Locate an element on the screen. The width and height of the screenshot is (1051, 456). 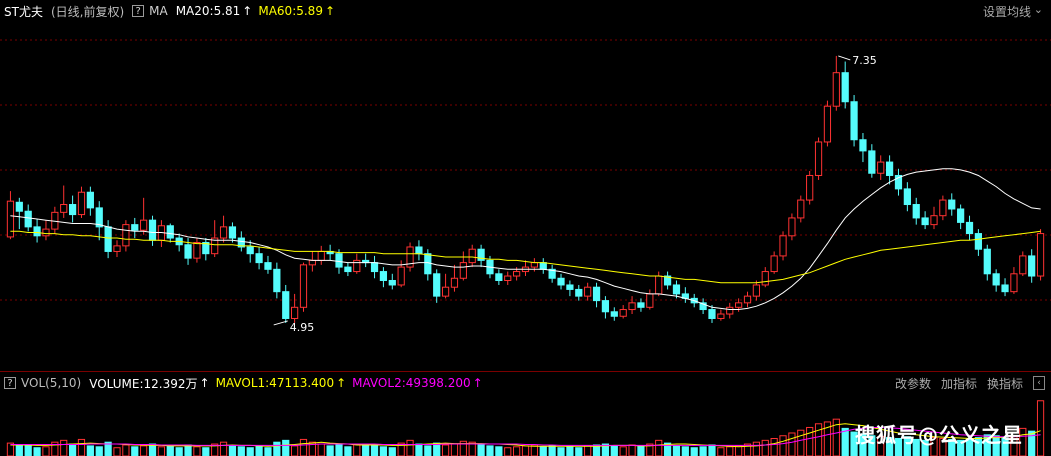
ma60-up-arrow-icon: ↑ is located at coordinates (330, 11).